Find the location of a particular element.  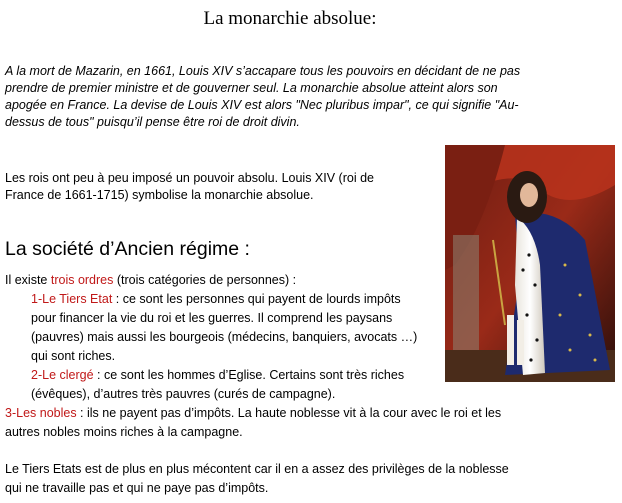

order-text-line: qui sont riches. is located at coordinates (73, 356).